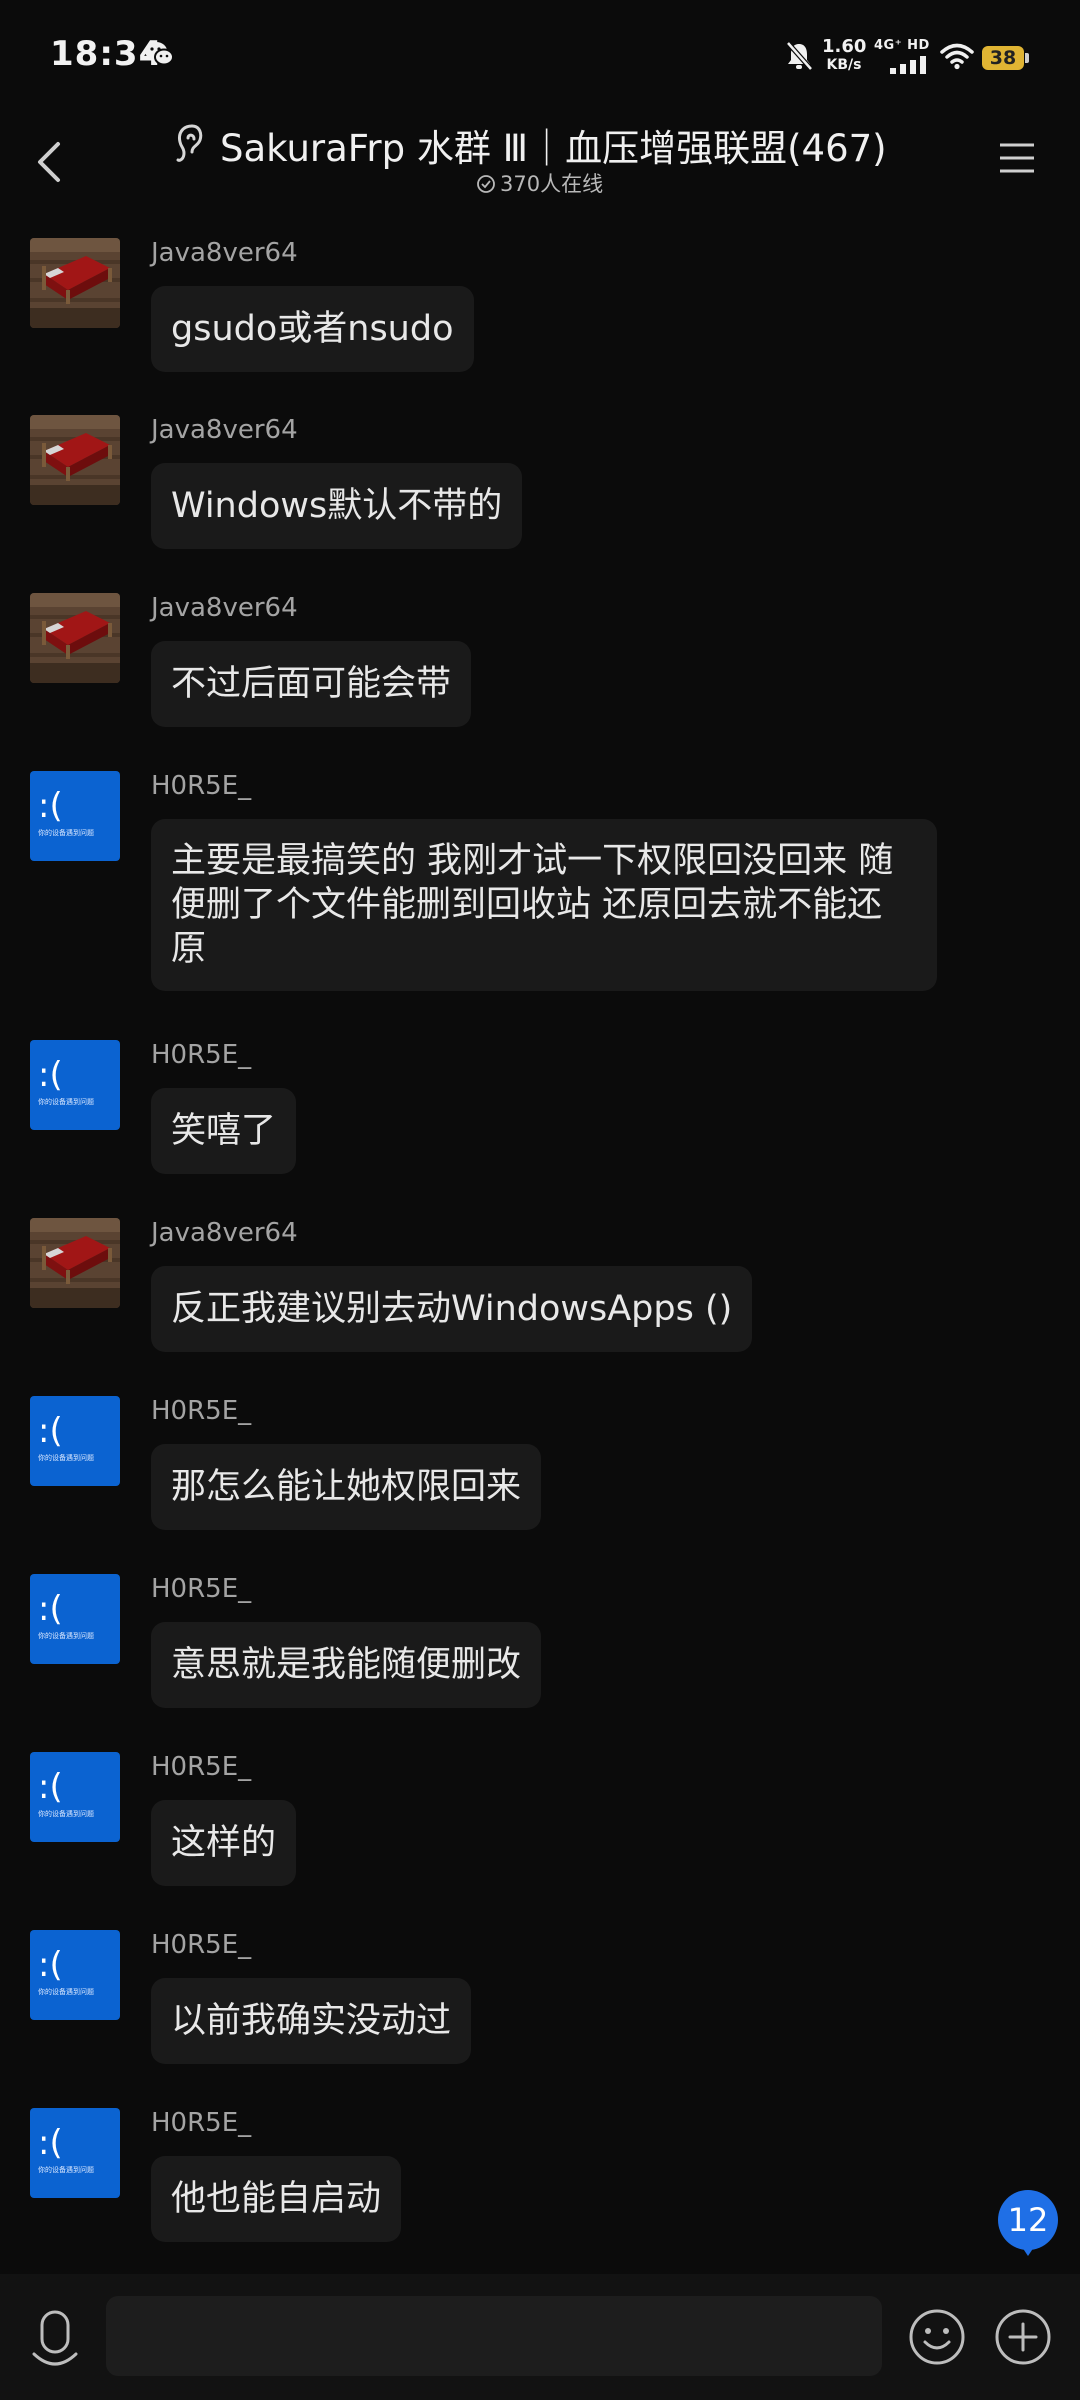 The height and width of the screenshot is (2400, 1080). What do you see at coordinates (311, 684) in the screenshot?
I see `message-bubble: 不过后面可能会带` at bounding box center [311, 684].